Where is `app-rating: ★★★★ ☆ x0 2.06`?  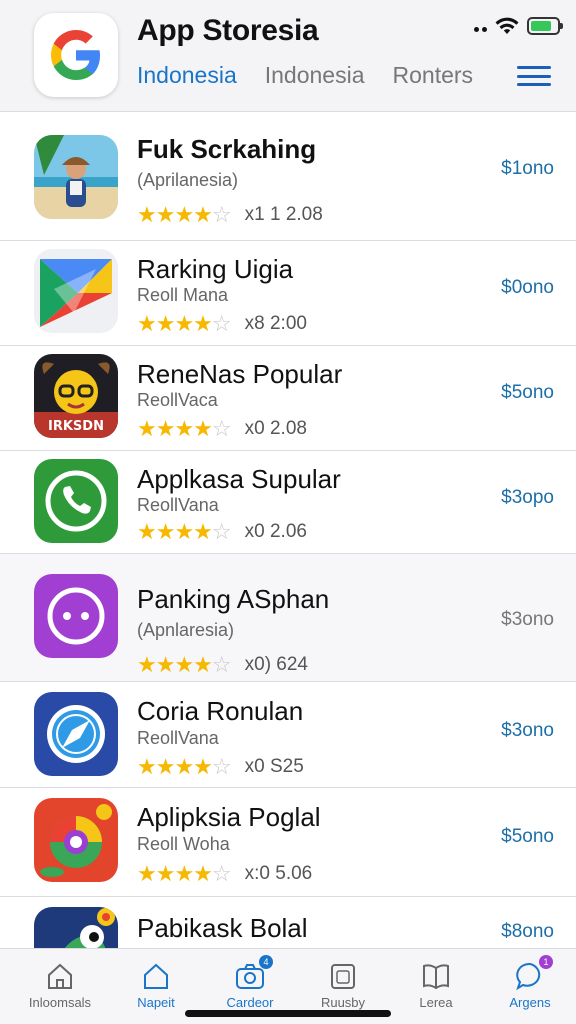
app-rating: ★★★★ ☆ x0 2.06 is located at coordinates (222, 532).